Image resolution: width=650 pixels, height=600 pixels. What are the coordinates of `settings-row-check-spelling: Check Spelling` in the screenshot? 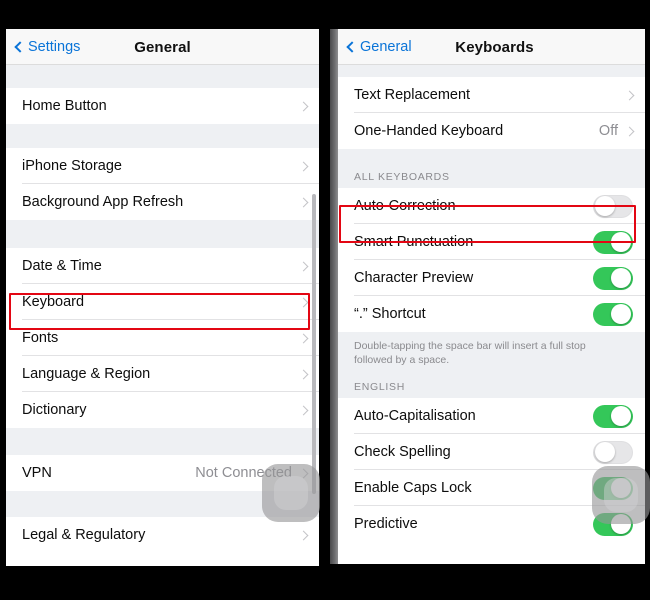 It's located at (491, 452).